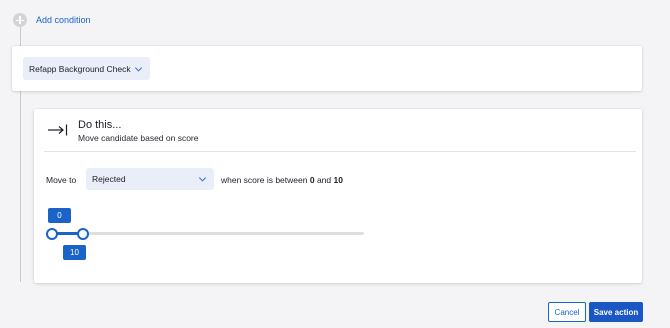 The width and height of the screenshot is (670, 328). What do you see at coordinates (20, 20) in the screenshot?
I see `plus-circle-icon` at bounding box center [20, 20].